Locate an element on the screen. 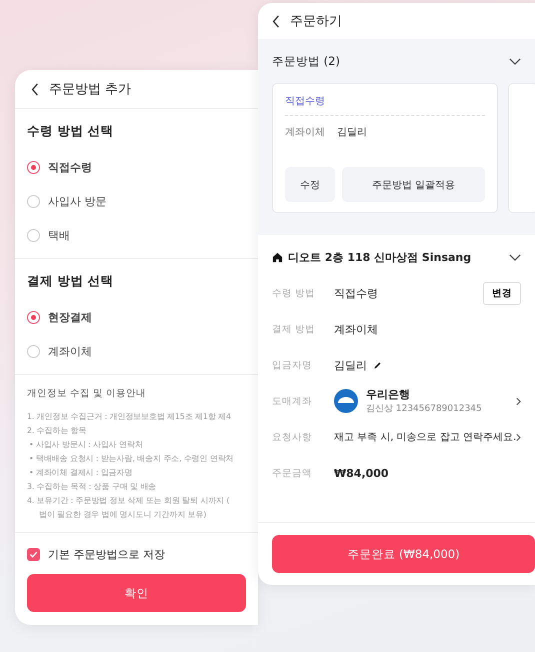  field-label: 주문금액 is located at coordinates (292, 473).